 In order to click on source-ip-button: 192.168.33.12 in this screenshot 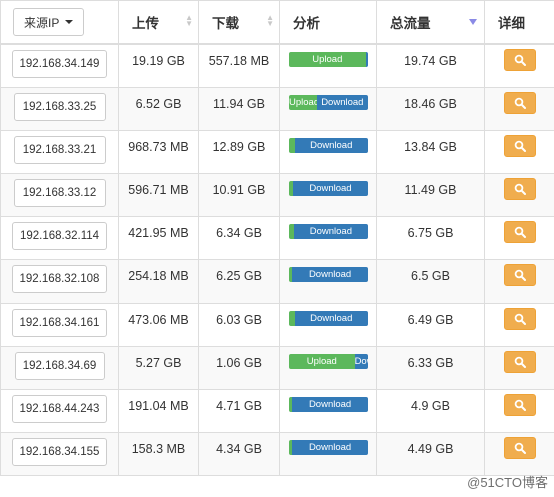, I will do `click(59, 193)`.